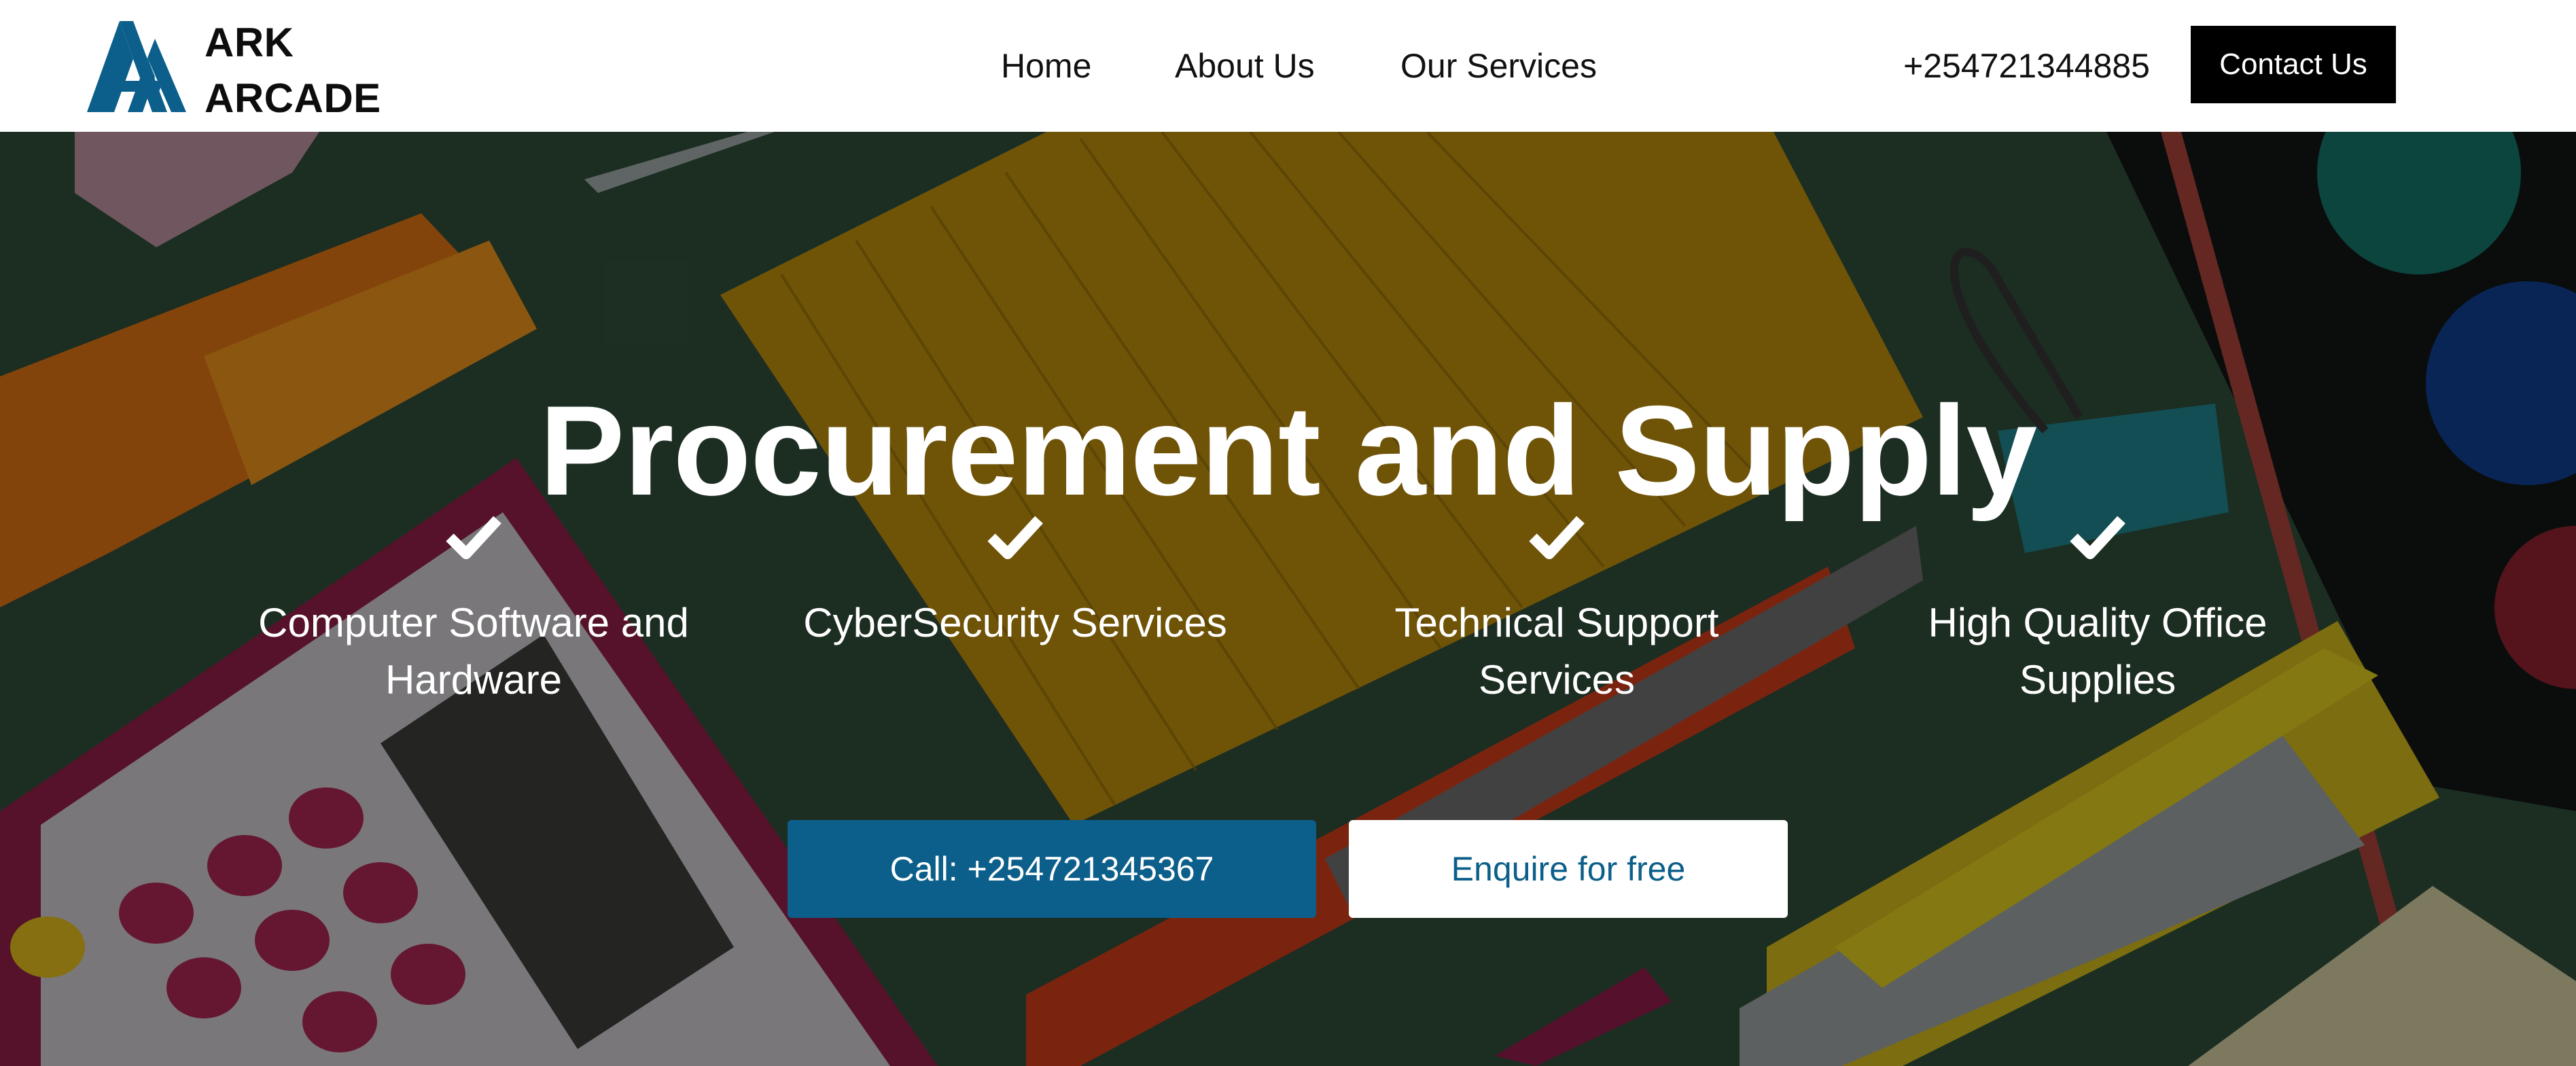 The image size is (2576, 1066). Describe the element at coordinates (1568, 869) in the screenshot. I see `enquire-for-free-button: Enquire for free` at that location.